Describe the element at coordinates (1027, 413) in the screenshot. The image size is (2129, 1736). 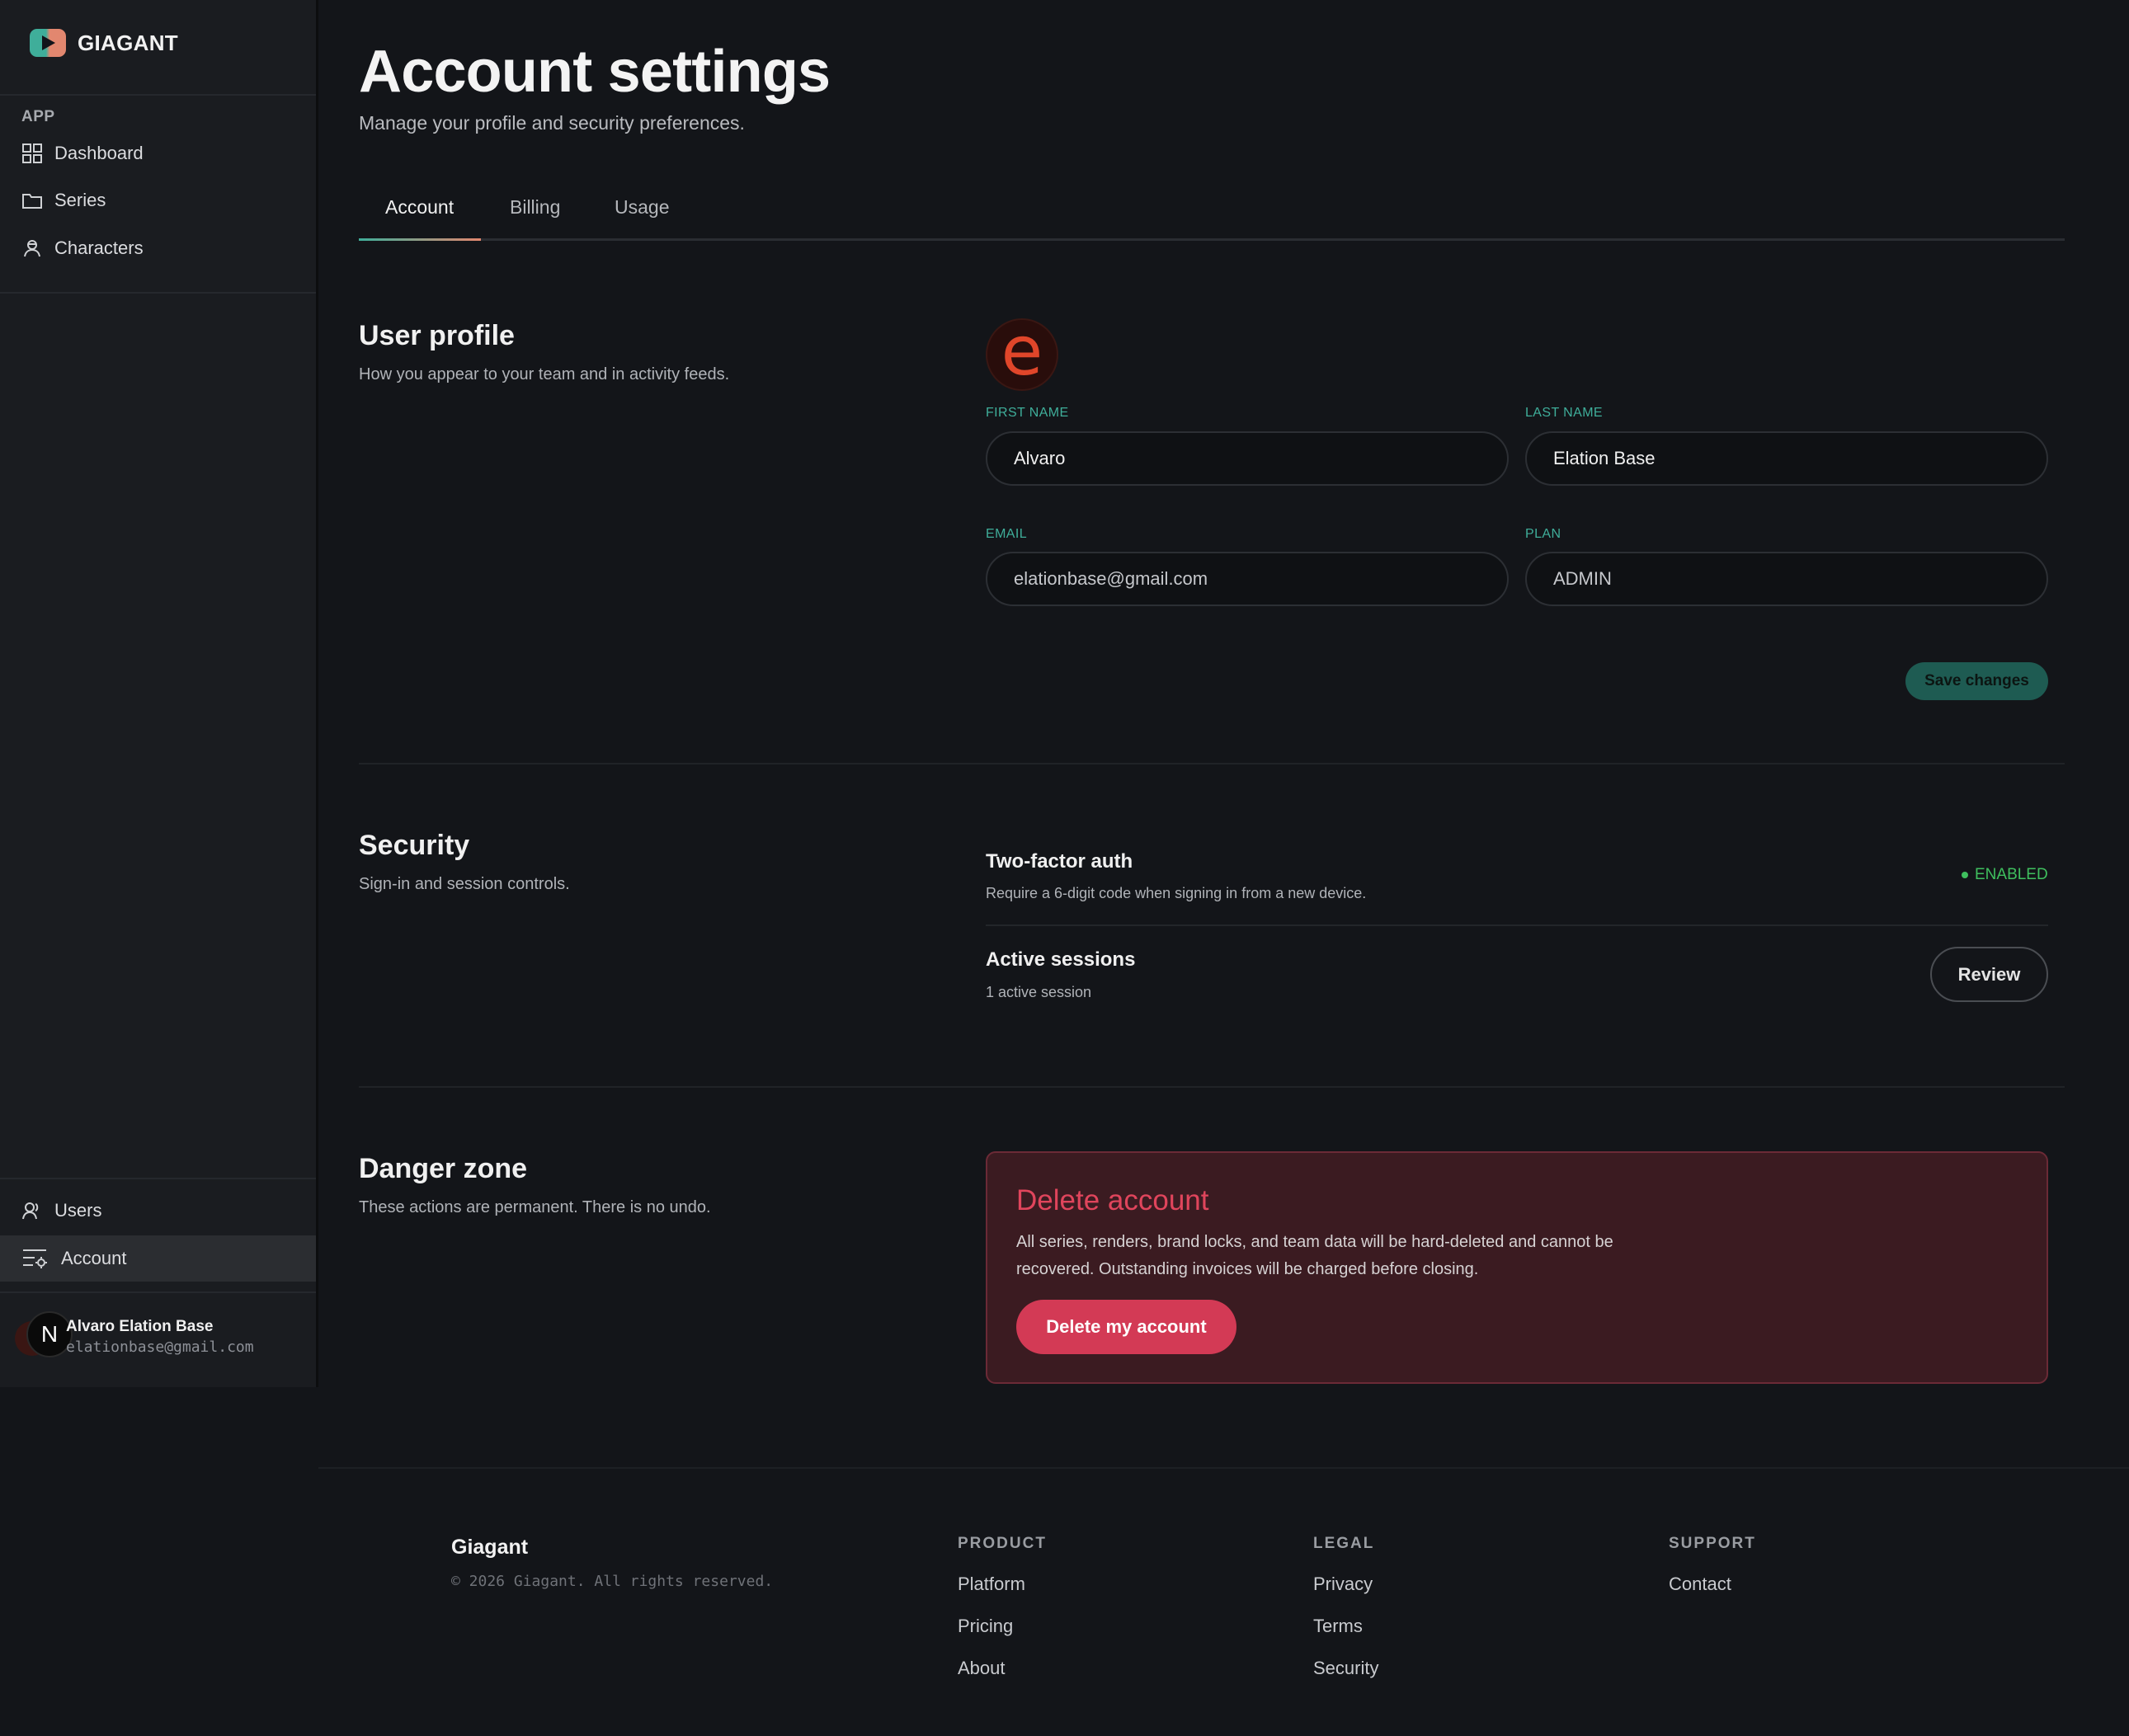
I see `first-name-label: FIRST NAME` at that location.